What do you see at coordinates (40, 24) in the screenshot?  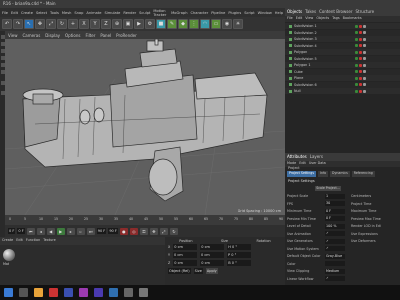 I see `move-icon: ✥` at bounding box center [40, 24].